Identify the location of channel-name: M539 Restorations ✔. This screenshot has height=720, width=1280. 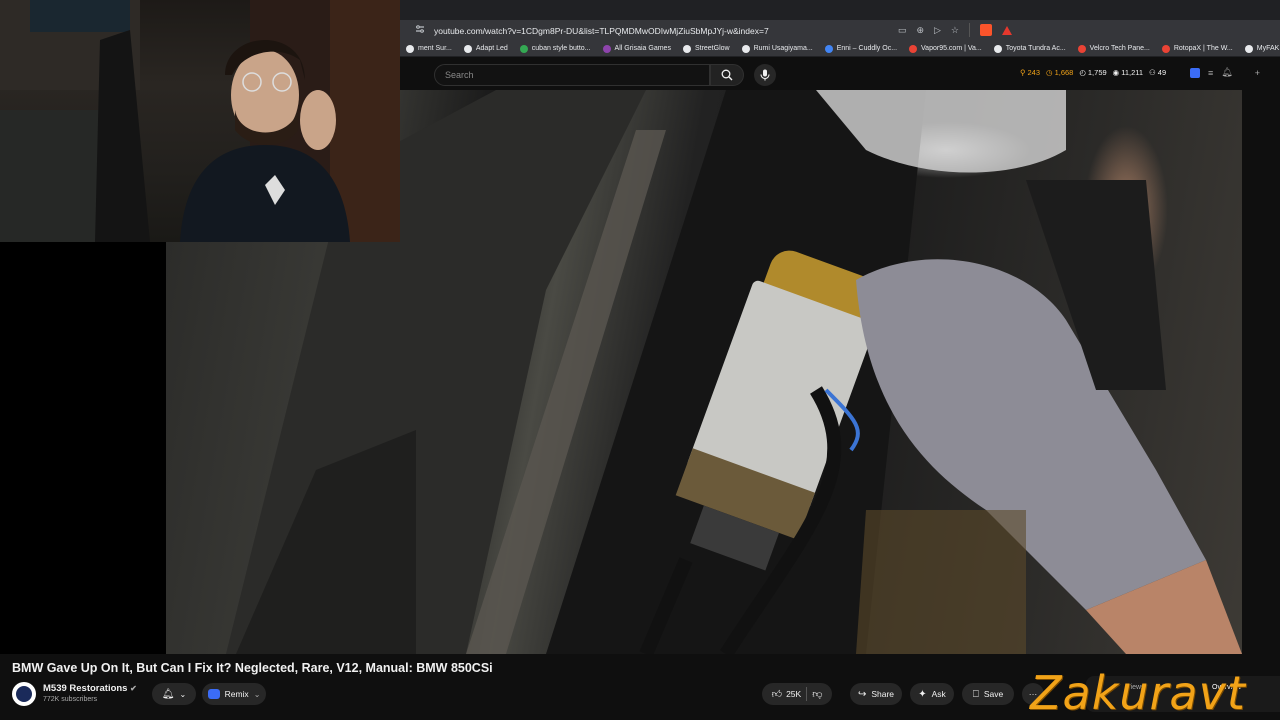
(90, 688).